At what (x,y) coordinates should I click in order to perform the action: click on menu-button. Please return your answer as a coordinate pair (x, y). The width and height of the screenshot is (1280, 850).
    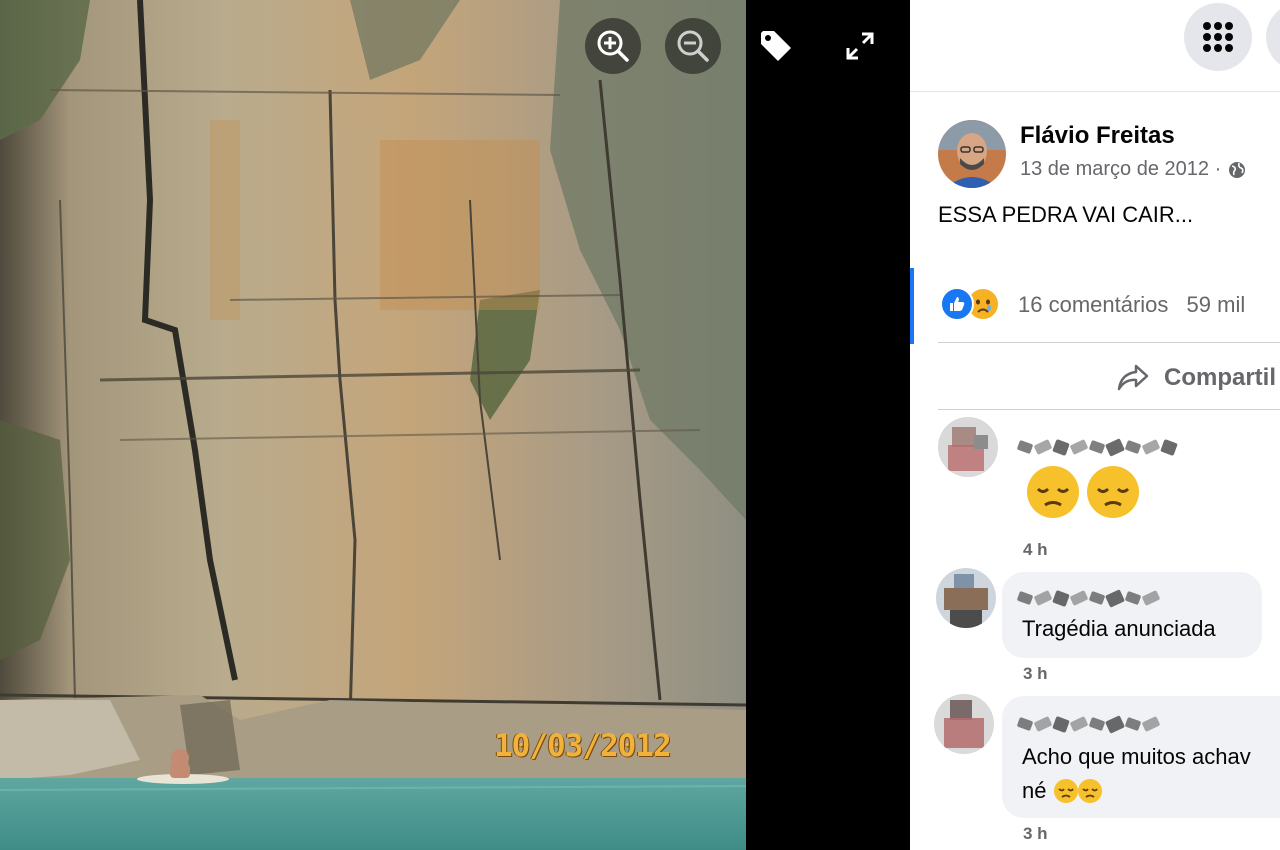
    Looking at the image, I should click on (1218, 37).